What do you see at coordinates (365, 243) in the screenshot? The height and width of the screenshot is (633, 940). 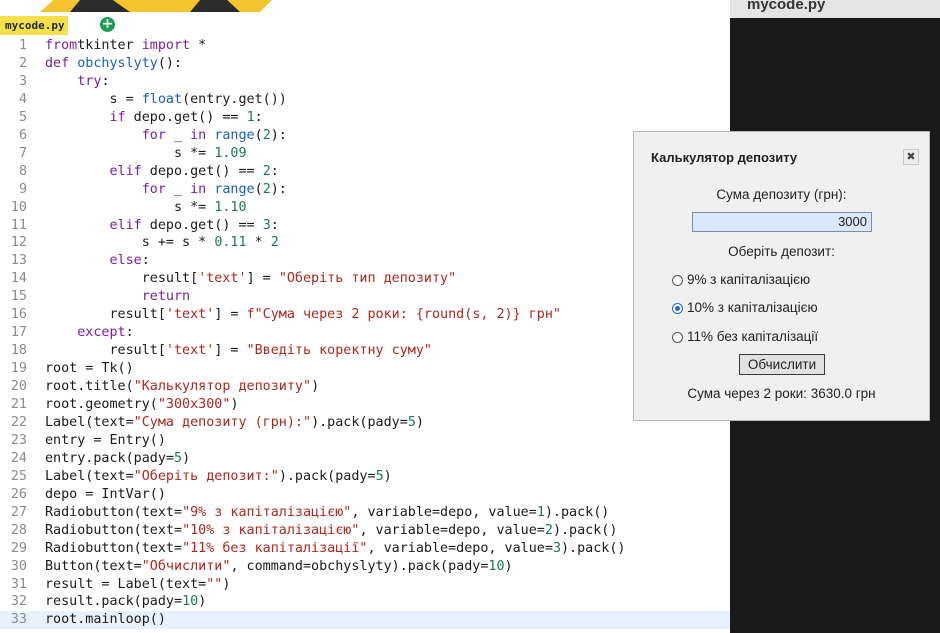 I see `code-line: 12 s += s * 0.11 * 2` at bounding box center [365, 243].